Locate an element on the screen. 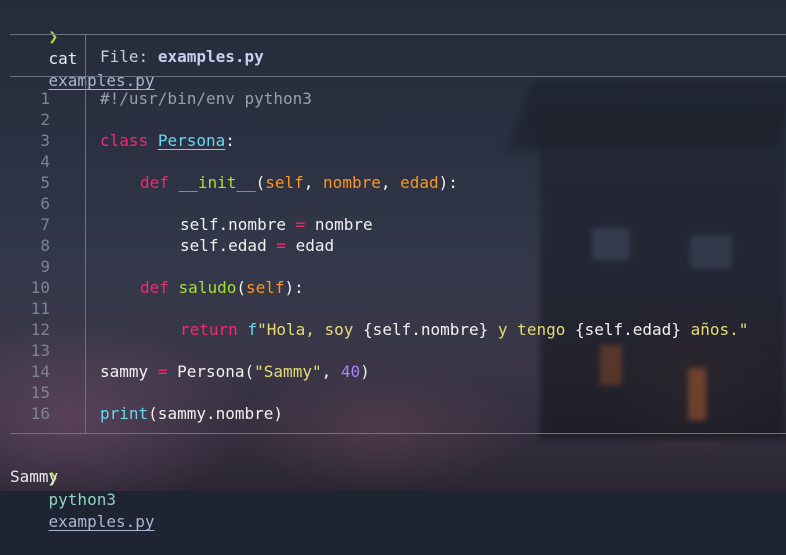 This screenshot has width=786, height=555. number: 40 is located at coordinates (350, 371).